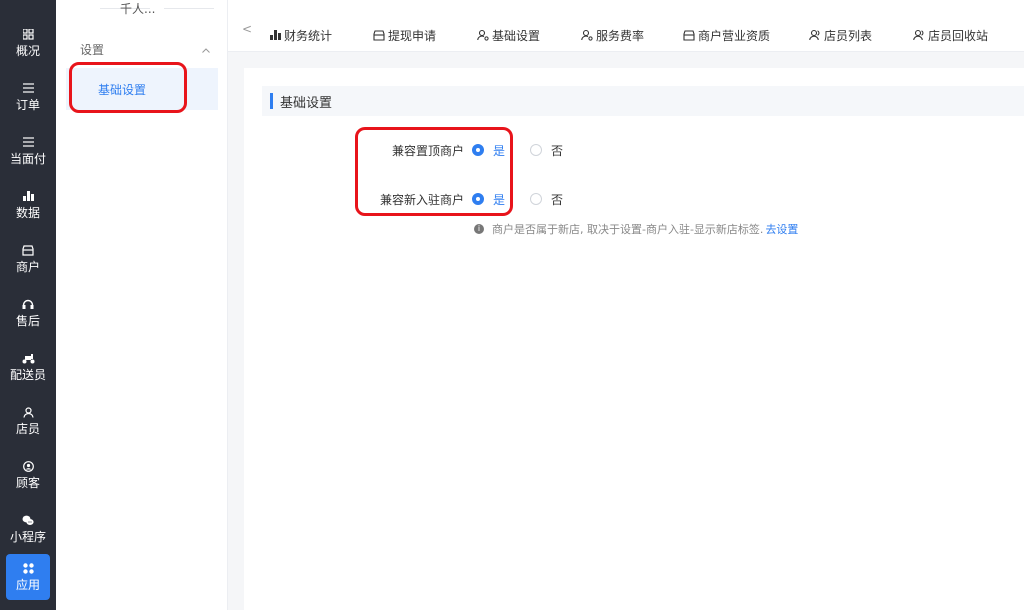  I want to click on nav-staff: 店员, so click(28, 421).